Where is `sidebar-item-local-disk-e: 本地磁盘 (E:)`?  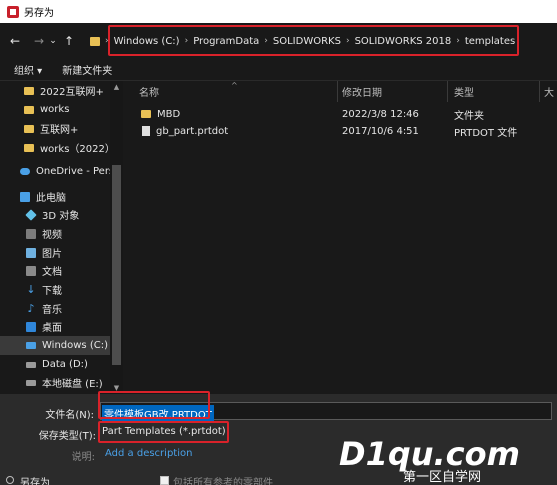 sidebar-item-local-disk-e: 本地磁盘 (E:) is located at coordinates (55, 382).